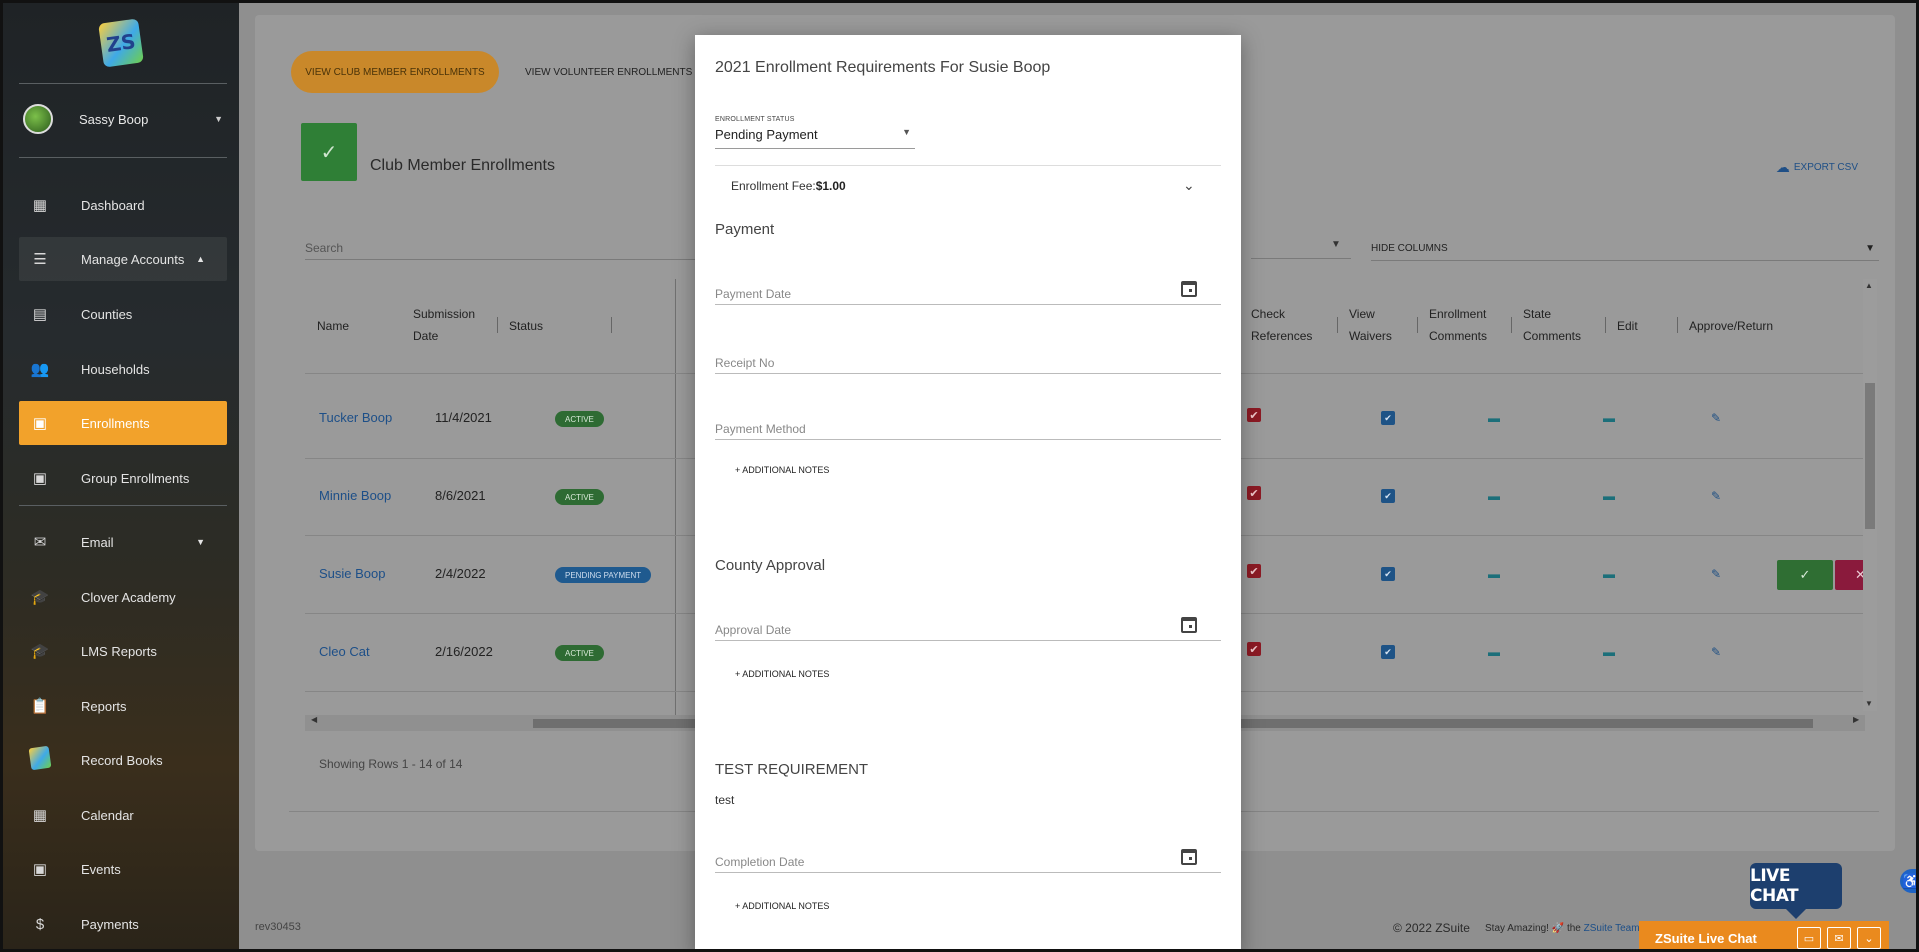  I want to click on scroll-left-icon: ◀, so click(314, 719).